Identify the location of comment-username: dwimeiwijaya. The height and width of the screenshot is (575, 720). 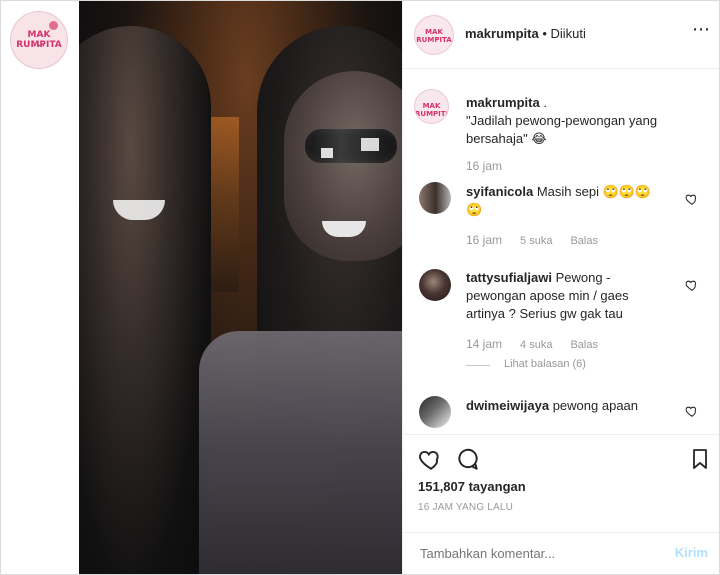
(507, 405).